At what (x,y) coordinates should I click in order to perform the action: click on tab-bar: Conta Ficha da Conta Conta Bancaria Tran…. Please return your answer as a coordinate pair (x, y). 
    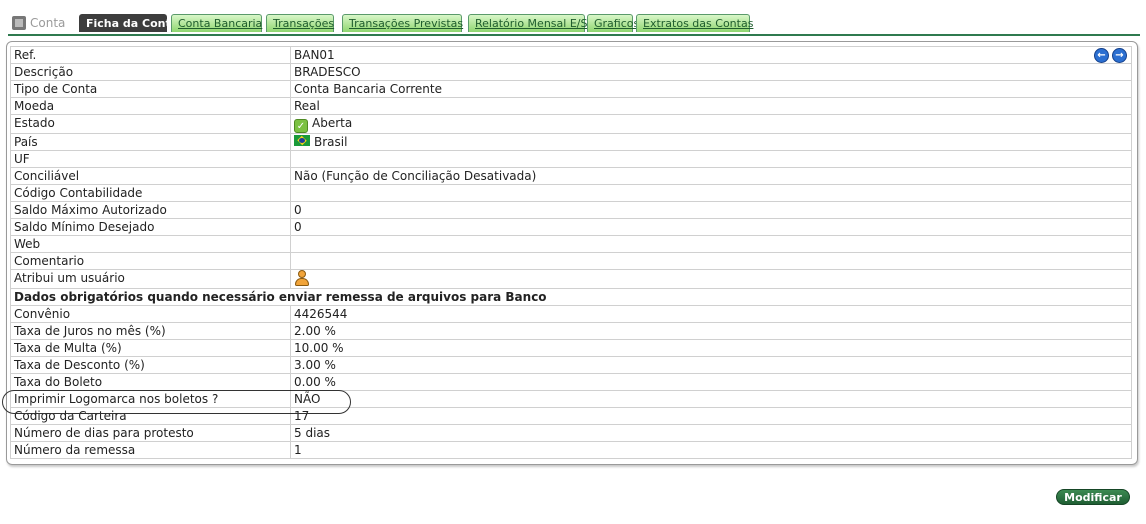
    Looking at the image, I should click on (574, 24).